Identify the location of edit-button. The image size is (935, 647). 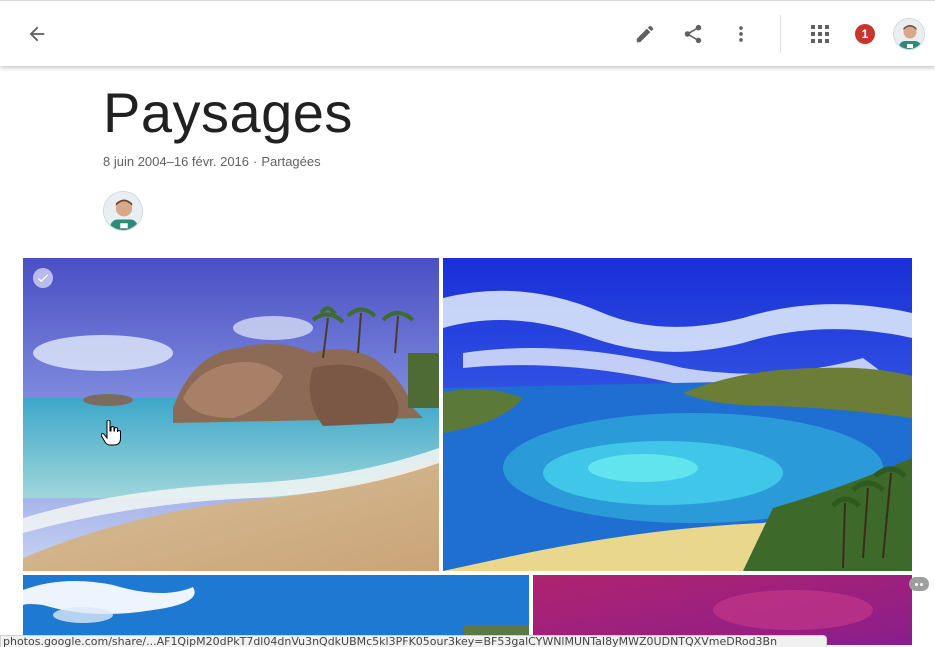
(645, 34).